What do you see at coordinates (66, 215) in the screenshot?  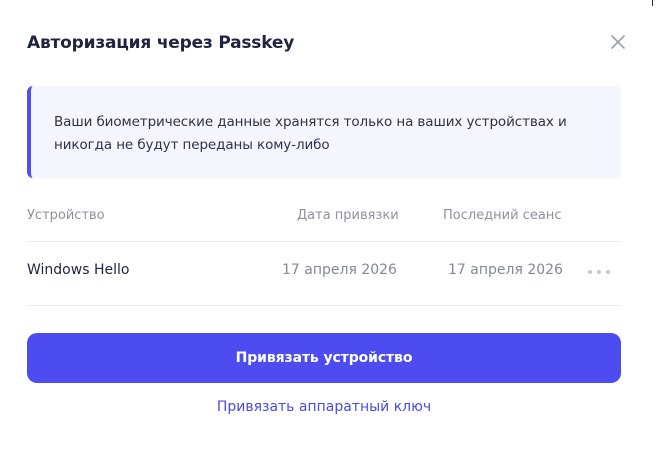 I see `column-header-device: Устройство` at bounding box center [66, 215].